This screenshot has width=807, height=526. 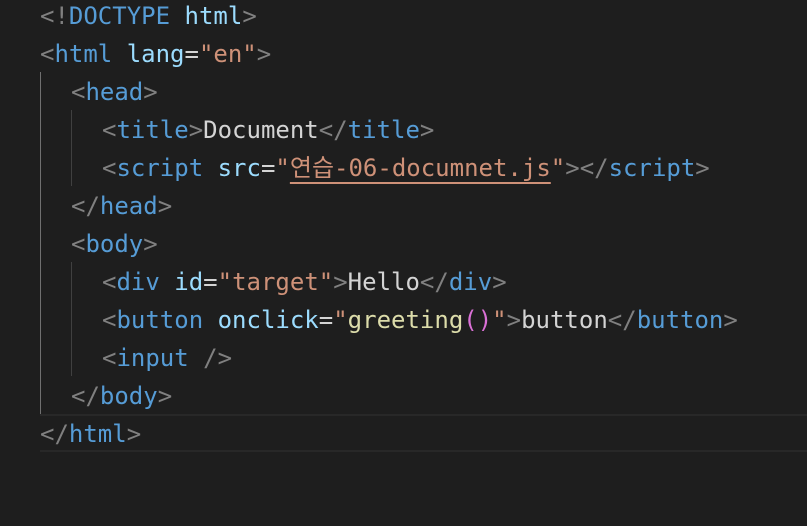 What do you see at coordinates (420, 168) in the screenshot?
I see `script-src-link: 연습-06-documnet.js` at bounding box center [420, 168].